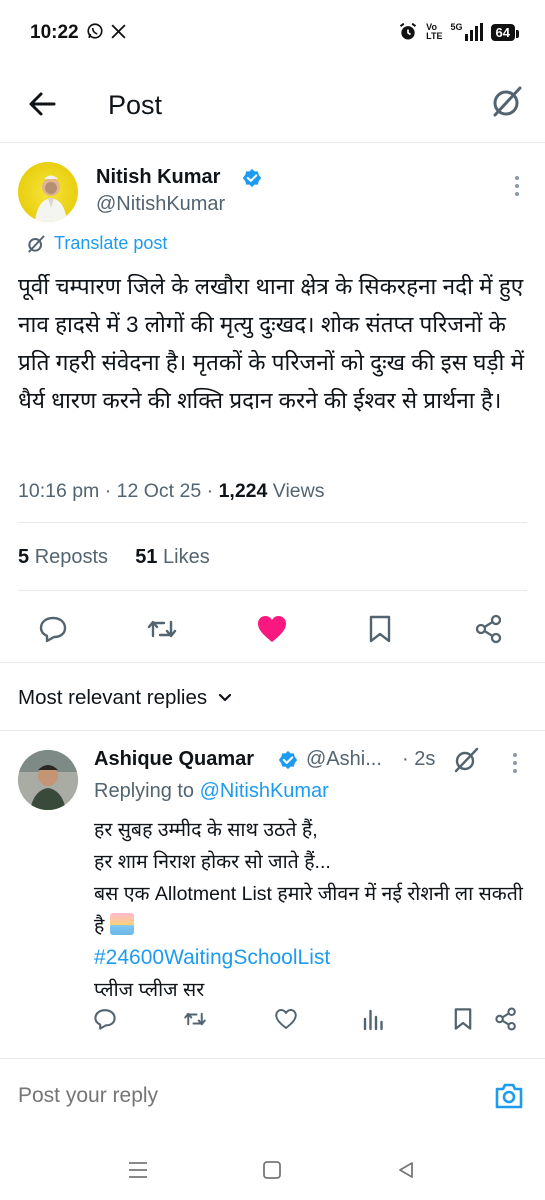 This screenshot has height=1200, width=545. Describe the element at coordinates (135, 105) in the screenshot. I see `page-title: Post` at that location.